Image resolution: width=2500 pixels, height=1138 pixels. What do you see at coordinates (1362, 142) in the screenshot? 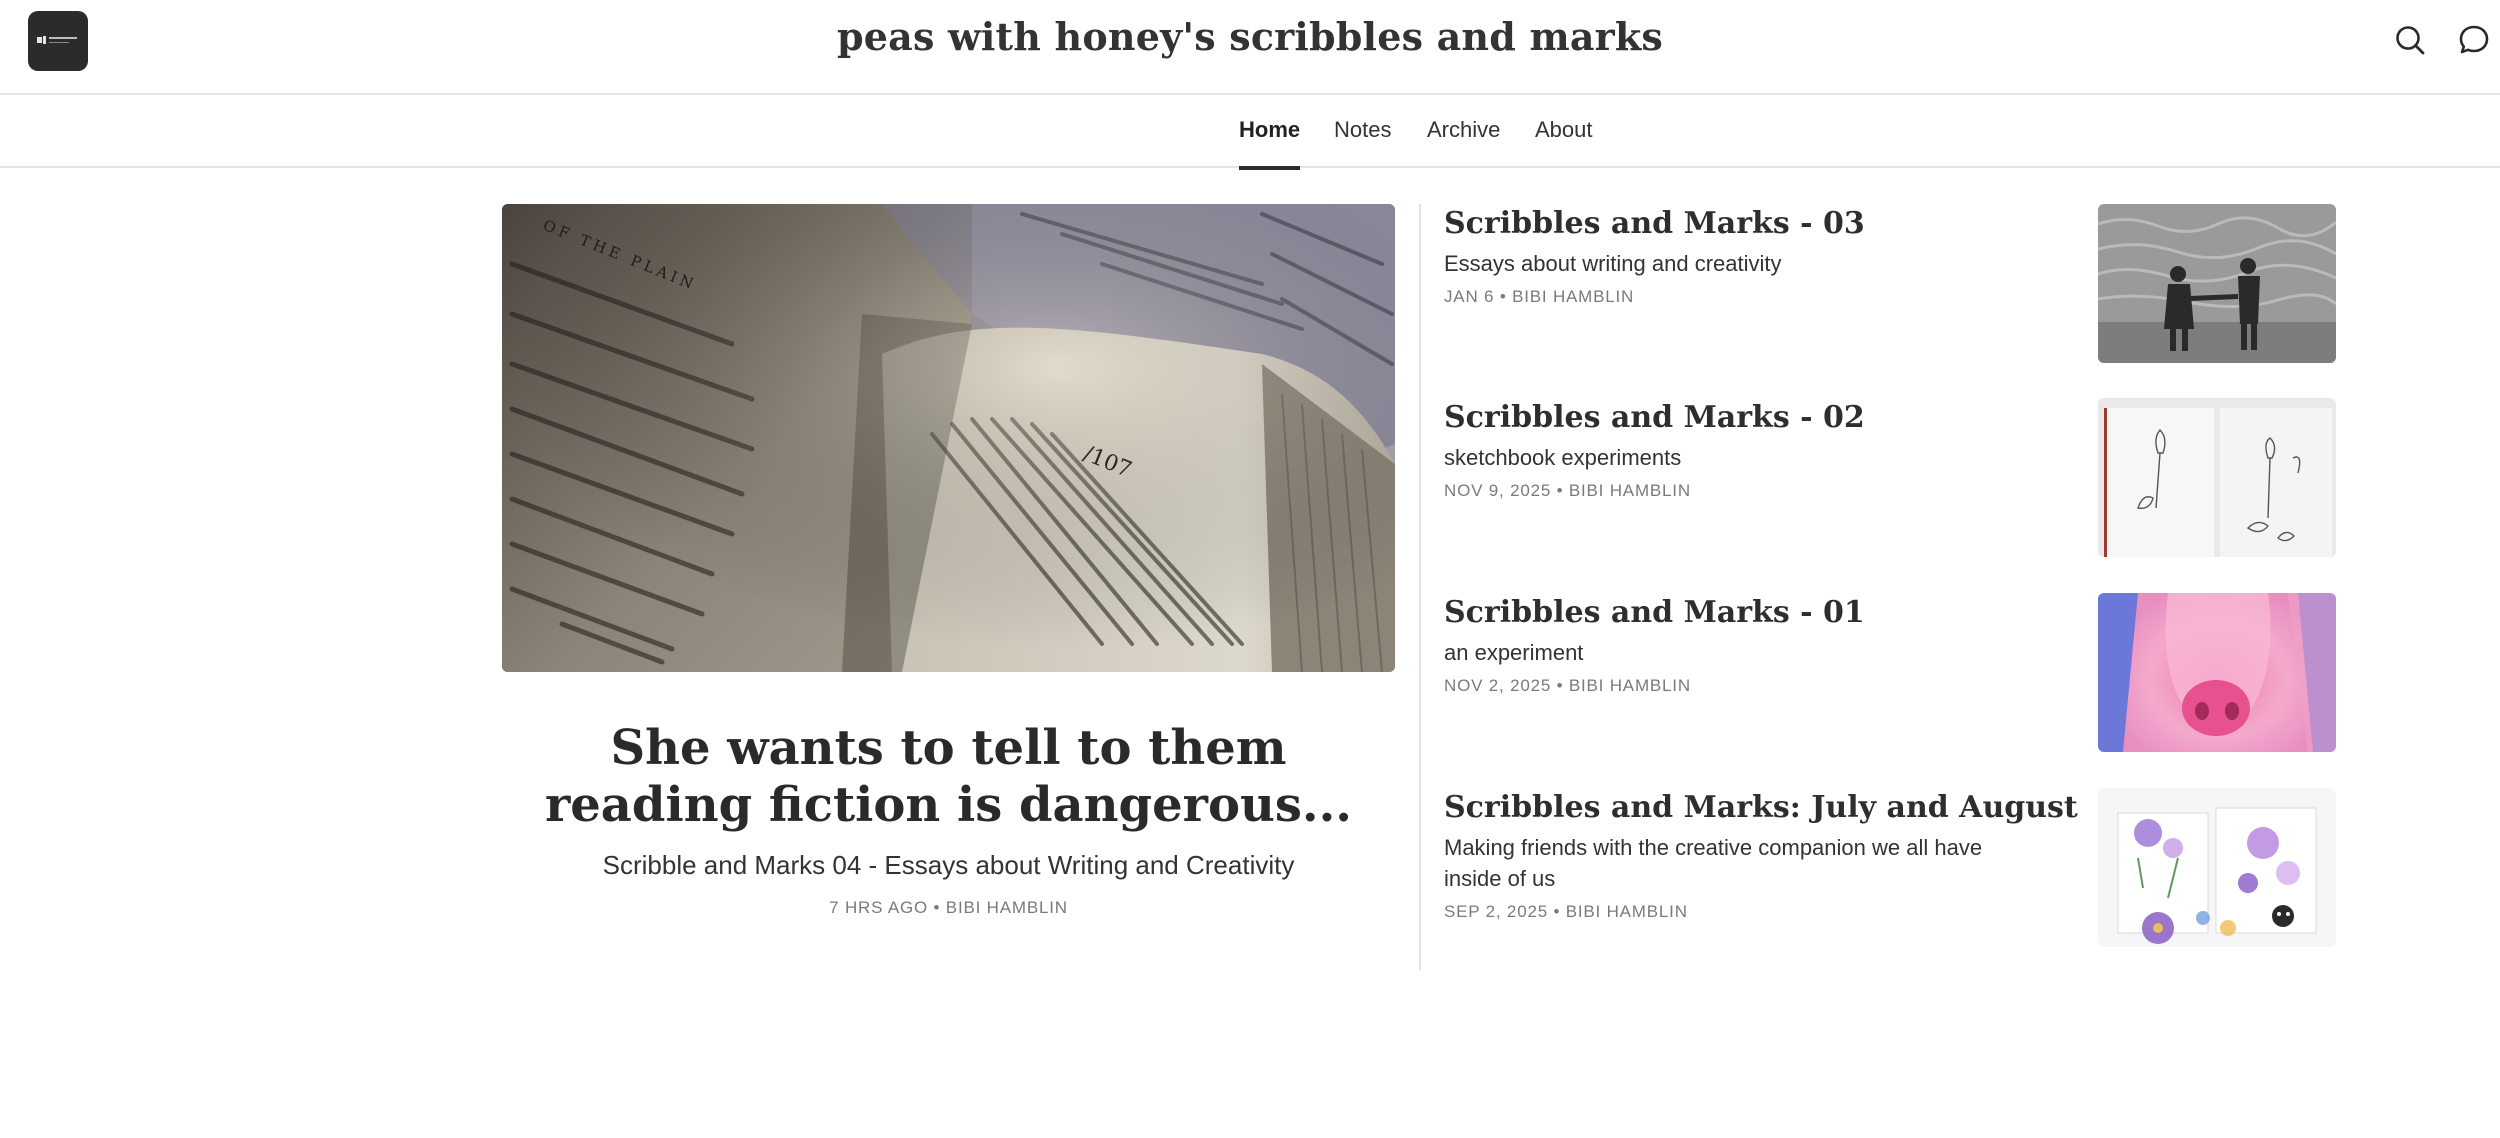
I see `nav-tab-notes: Notes` at bounding box center [1362, 142].